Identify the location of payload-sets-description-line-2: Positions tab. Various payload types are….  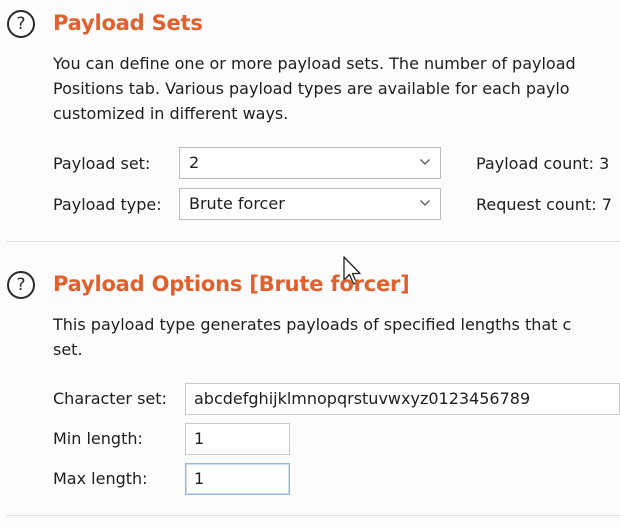
(311, 88).